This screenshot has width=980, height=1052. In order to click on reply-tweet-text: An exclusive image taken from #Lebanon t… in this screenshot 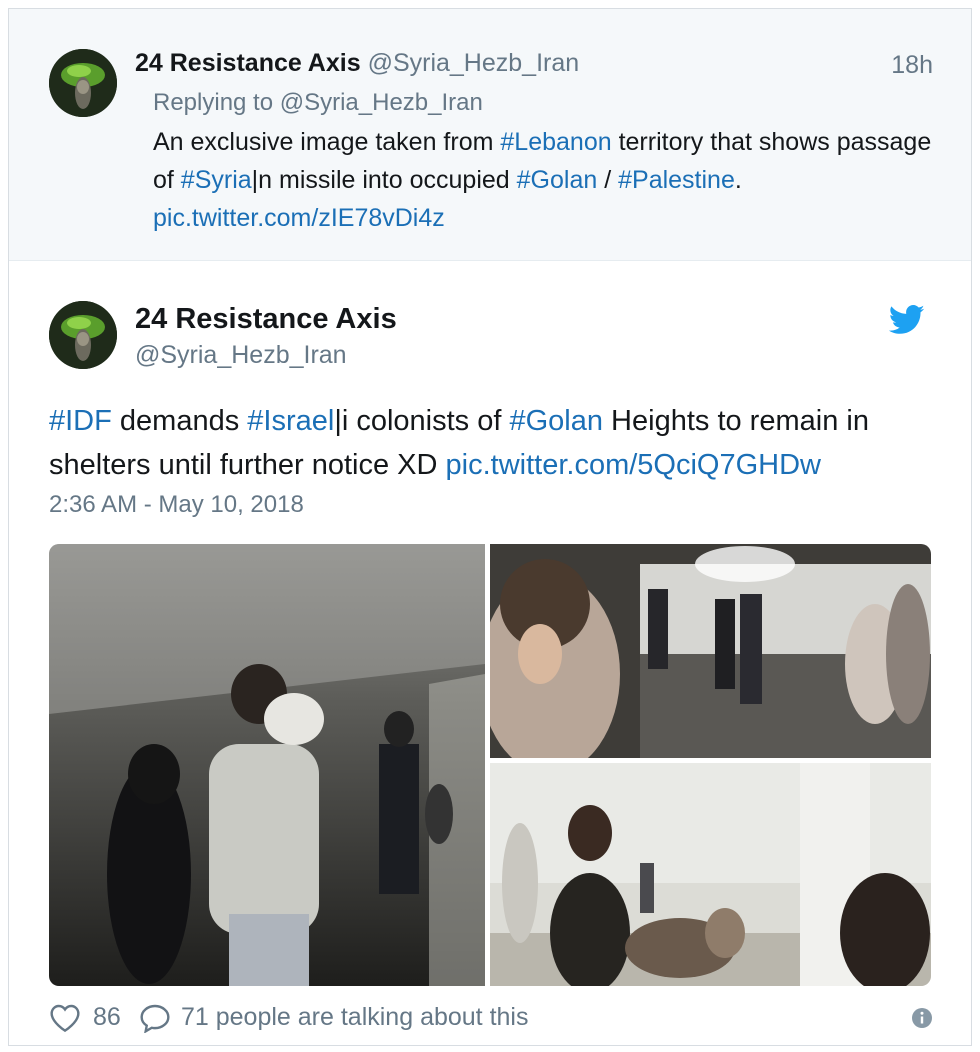, I will do `click(543, 180)`.